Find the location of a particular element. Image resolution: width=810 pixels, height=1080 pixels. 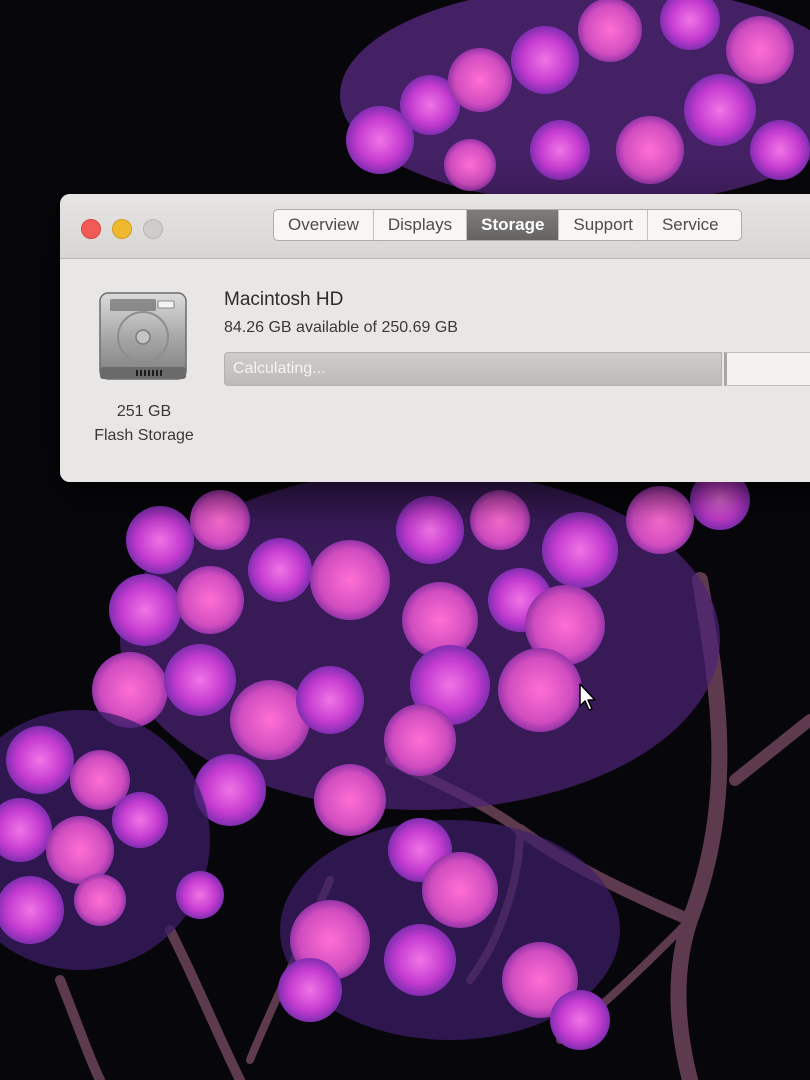

tab-support: Support is located at coordinates (603, 225).